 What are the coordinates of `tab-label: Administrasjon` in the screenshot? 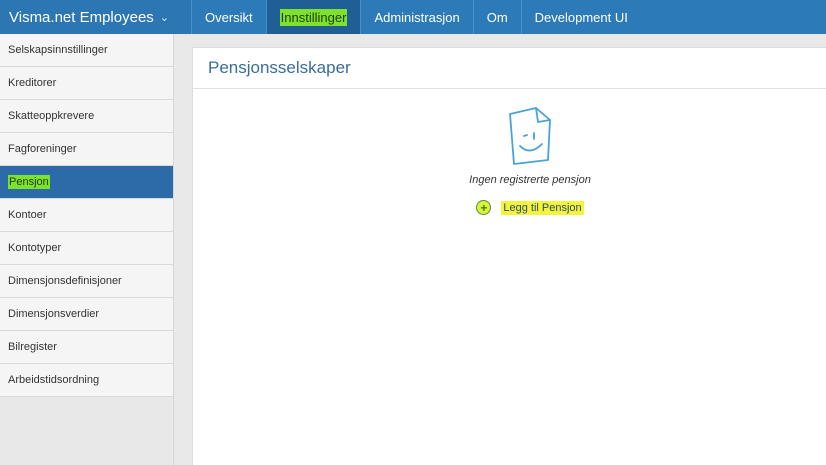 It's located at (417, 17).